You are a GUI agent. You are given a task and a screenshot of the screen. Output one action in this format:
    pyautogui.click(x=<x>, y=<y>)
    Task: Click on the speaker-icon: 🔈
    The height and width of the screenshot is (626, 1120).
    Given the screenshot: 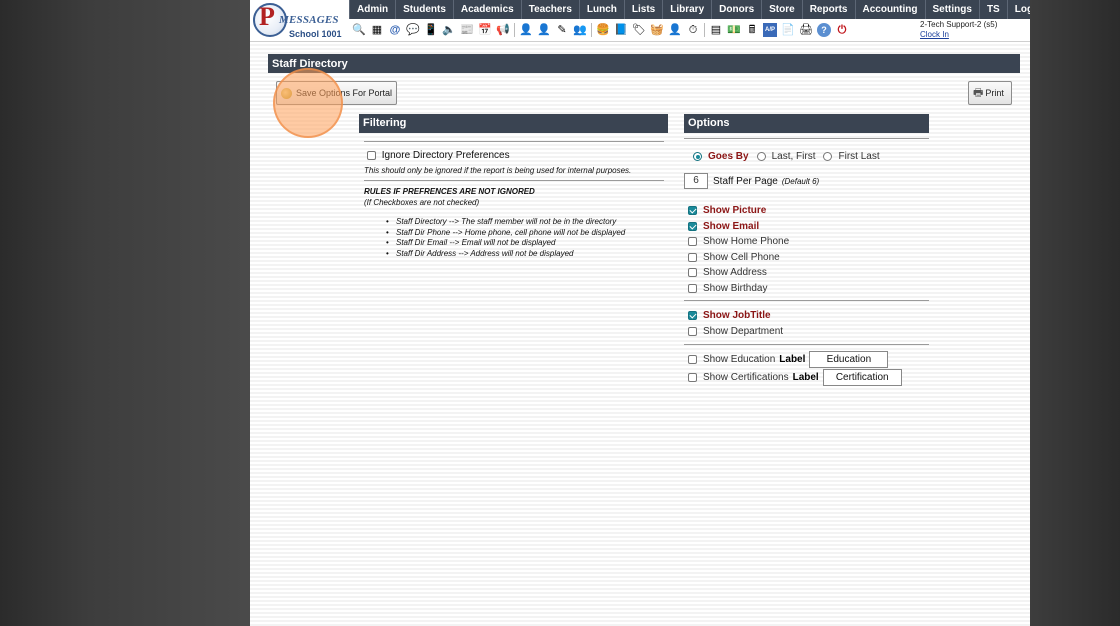 What is the action you would take?
    pyautogui.click(x=449, y=30)
    